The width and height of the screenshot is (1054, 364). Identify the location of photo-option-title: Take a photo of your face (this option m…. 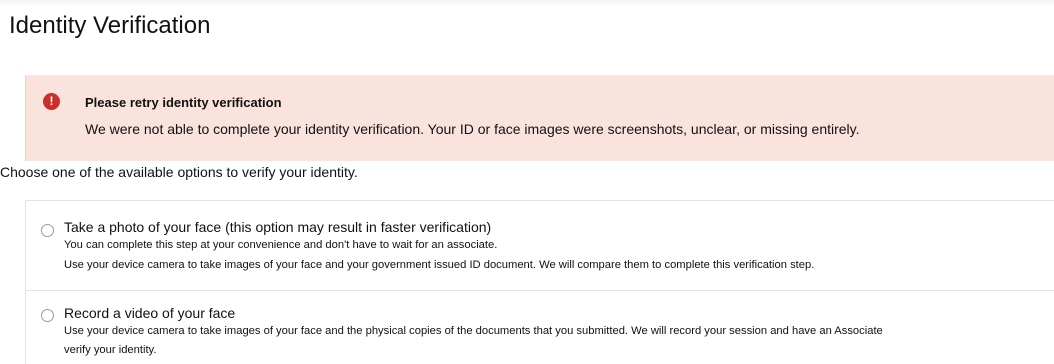
(277, 227).